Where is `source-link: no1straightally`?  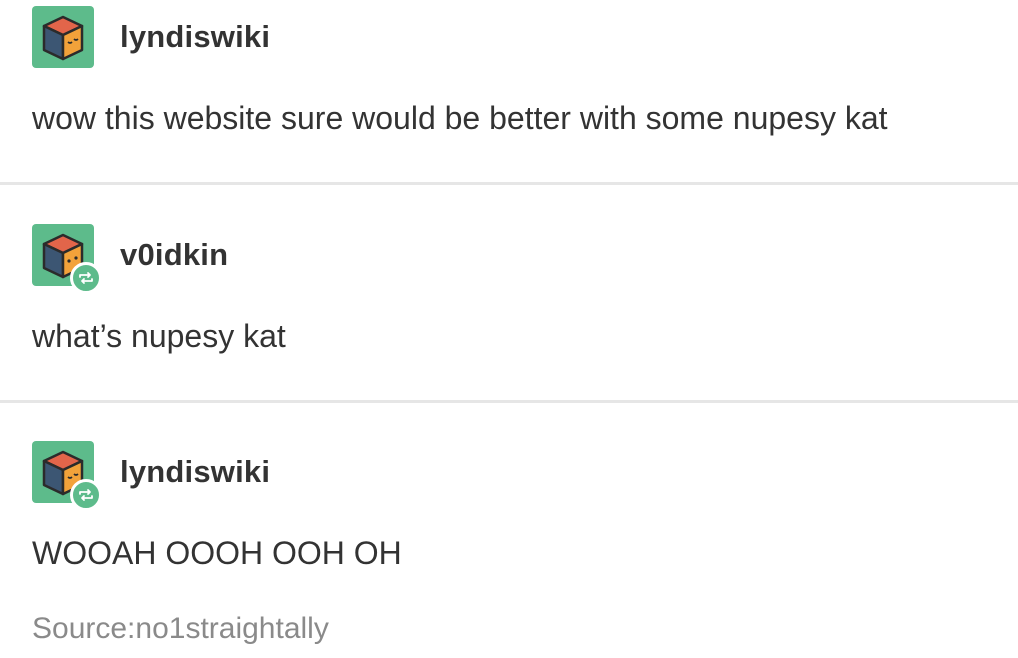
source-link: no1straightally is located at coordinates (231, 628).